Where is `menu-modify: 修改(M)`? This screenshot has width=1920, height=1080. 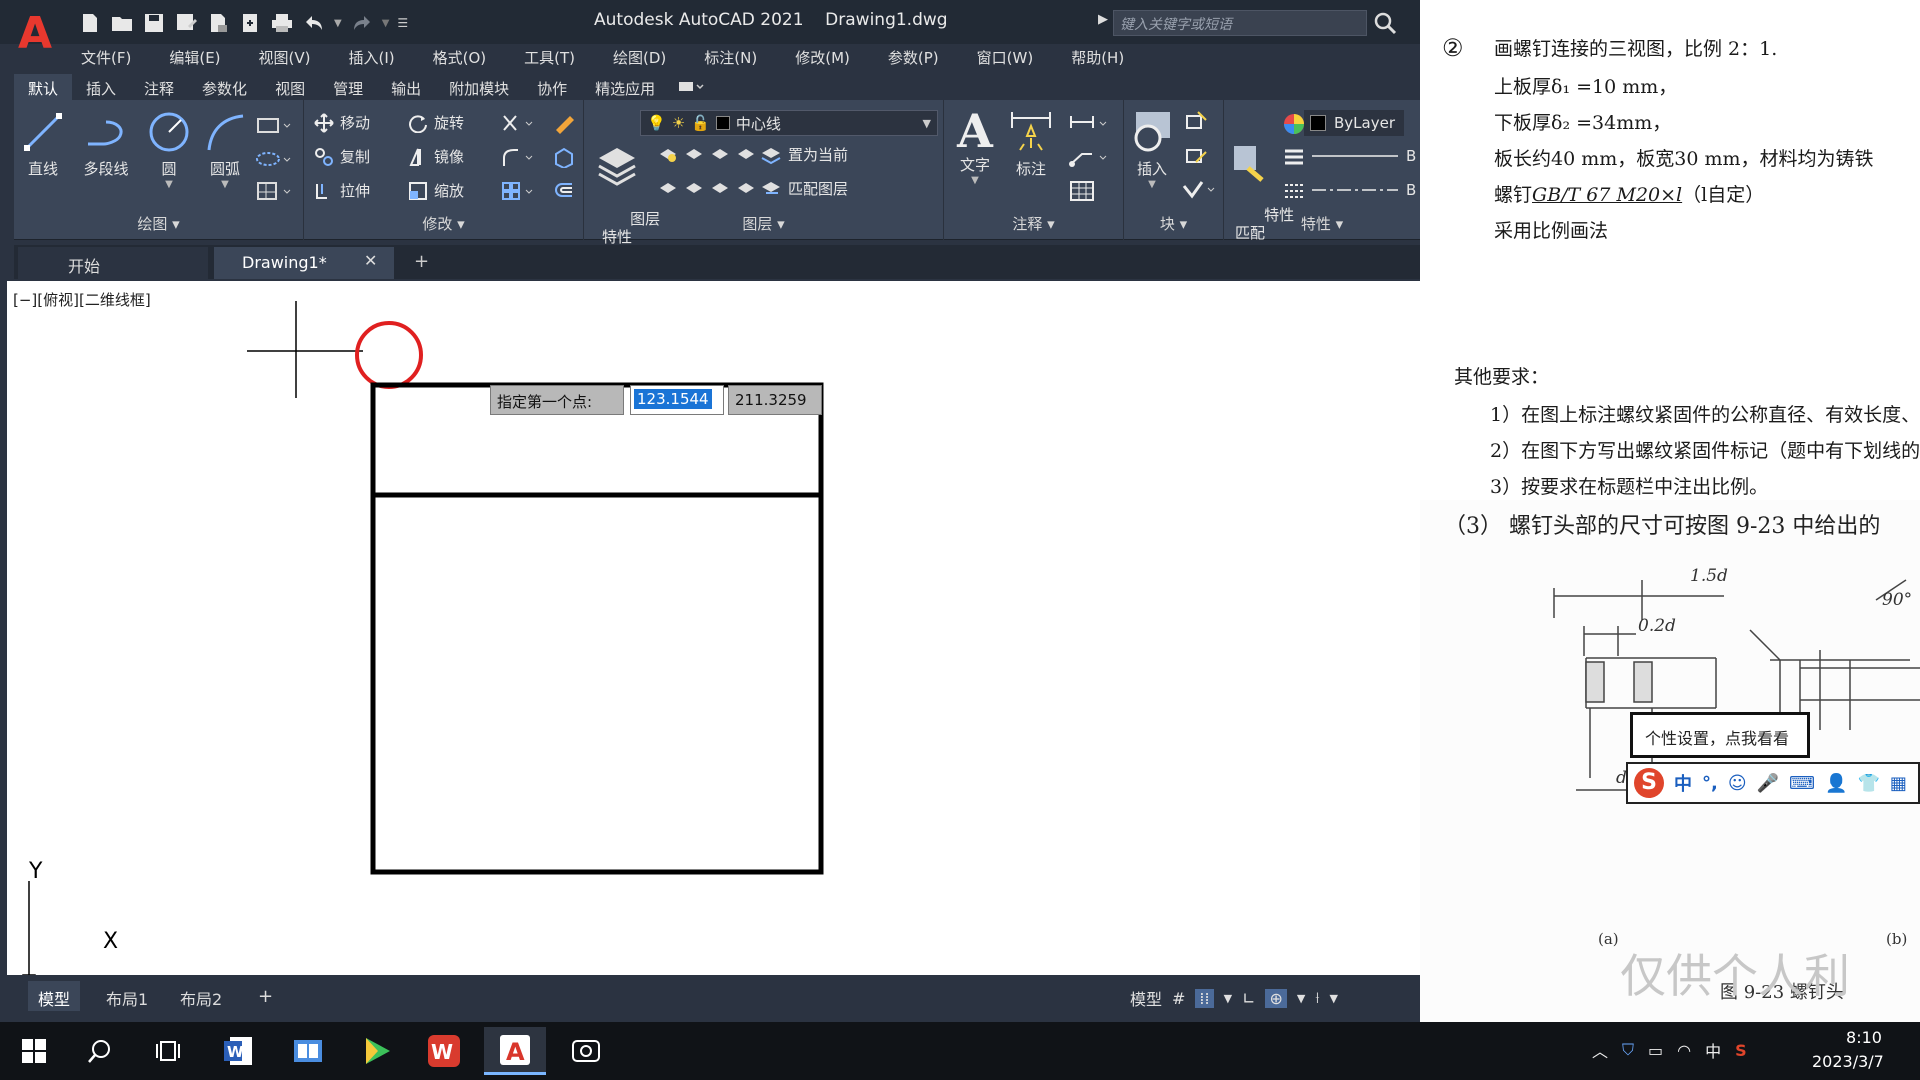 menu-modify: 修改(M) is located at coordinates (822, 57).